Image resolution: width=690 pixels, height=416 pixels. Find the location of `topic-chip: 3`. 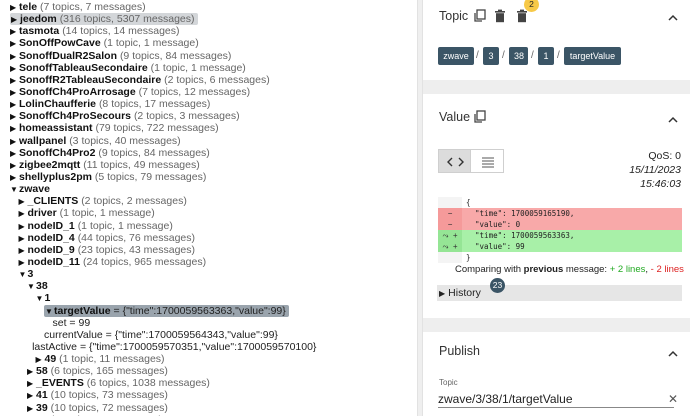

topic-chip: 3 is located at coordinates (491, 56).